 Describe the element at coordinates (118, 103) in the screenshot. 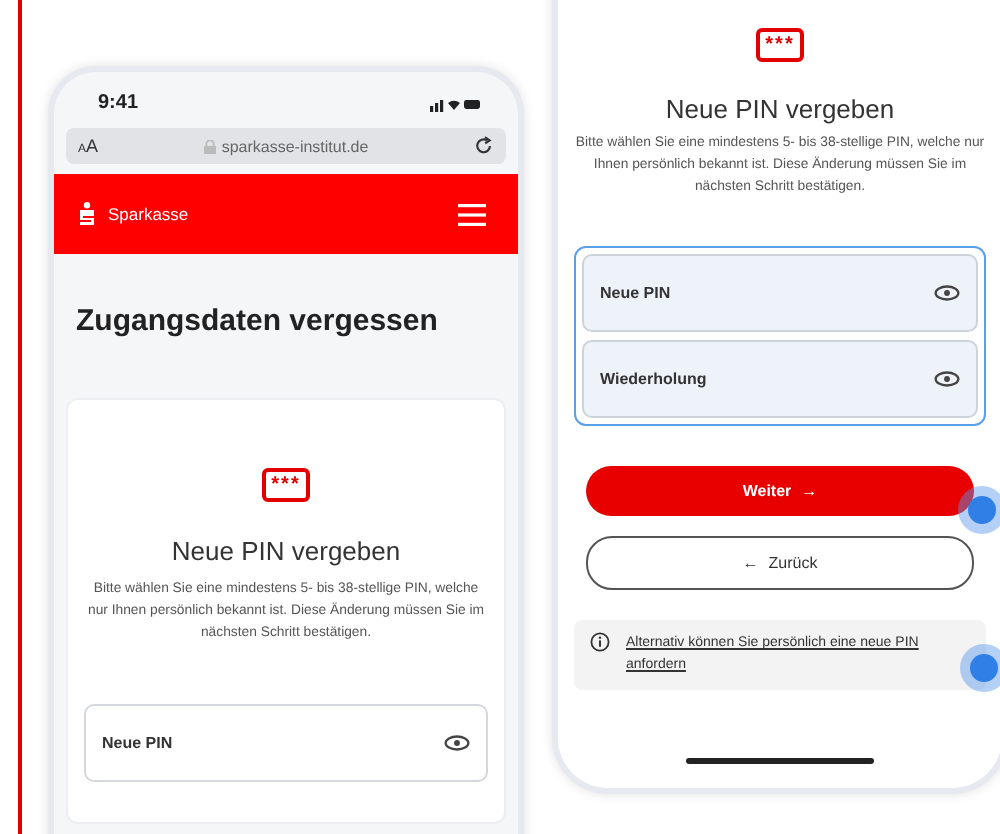

I see `status-time: 9:41` at that location.